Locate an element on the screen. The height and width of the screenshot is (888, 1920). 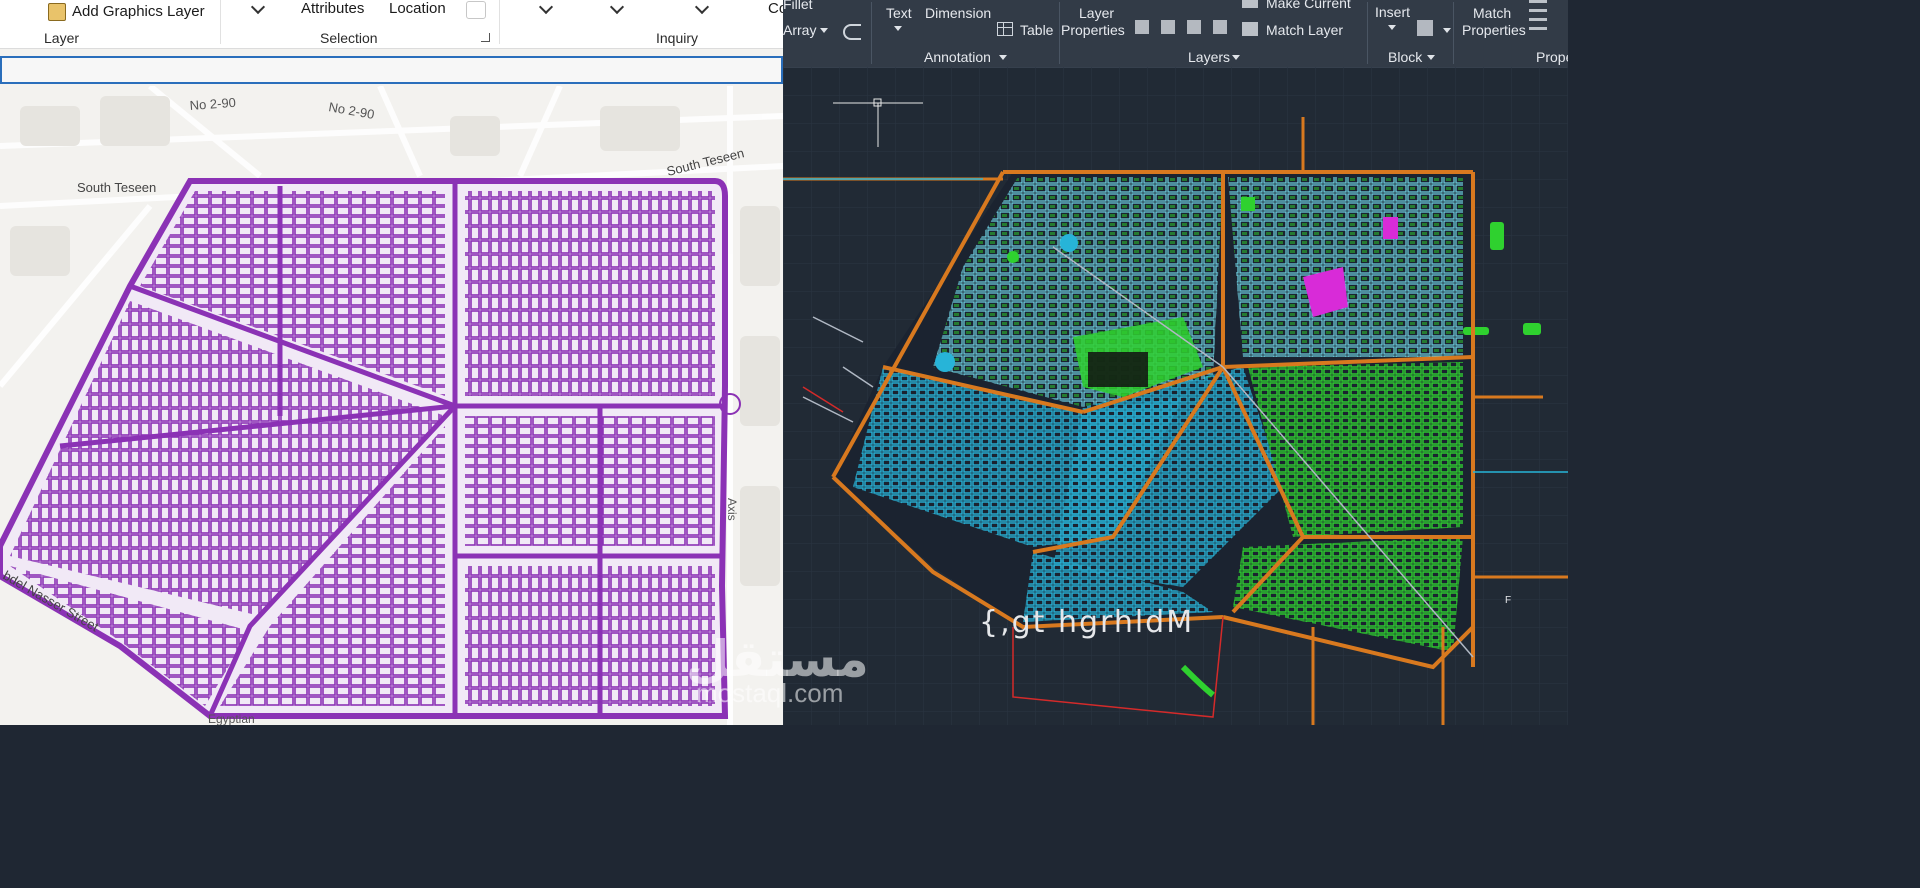
mostaql-watermark-url: mostaql.com is located at coordinates (770, 693).